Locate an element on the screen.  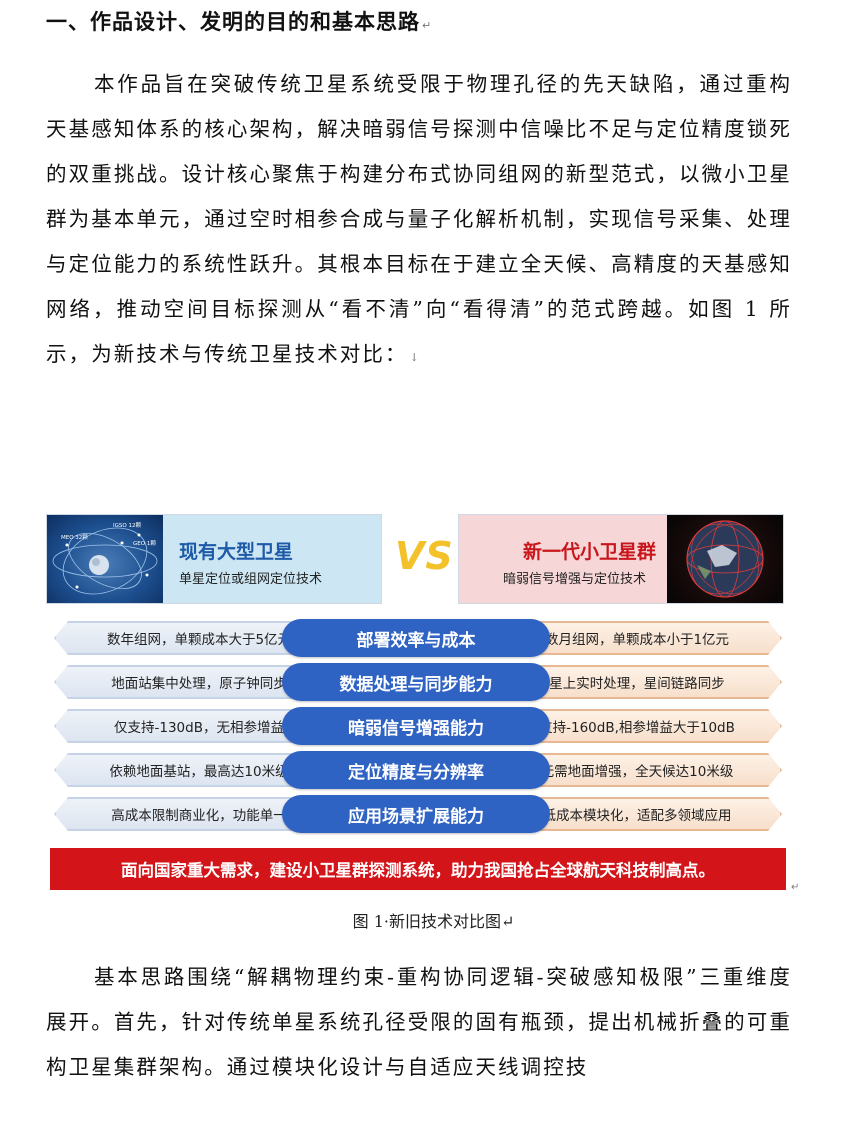
paragraph-mark: ↵ is located at coordinates (427, 25).